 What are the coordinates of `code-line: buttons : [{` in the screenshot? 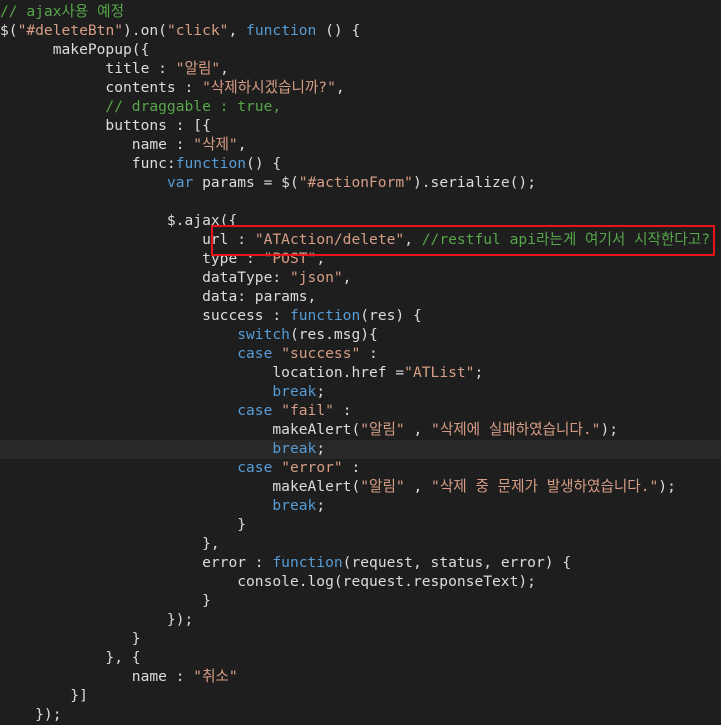 It's located at (105, 125).